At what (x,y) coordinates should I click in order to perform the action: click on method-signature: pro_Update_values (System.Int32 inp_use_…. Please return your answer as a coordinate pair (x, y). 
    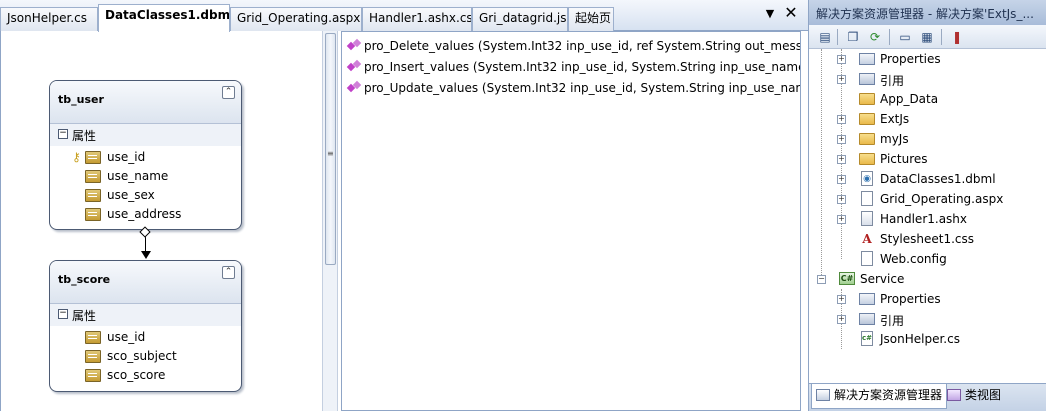
    Looking at the image, I should click on (582, 88).